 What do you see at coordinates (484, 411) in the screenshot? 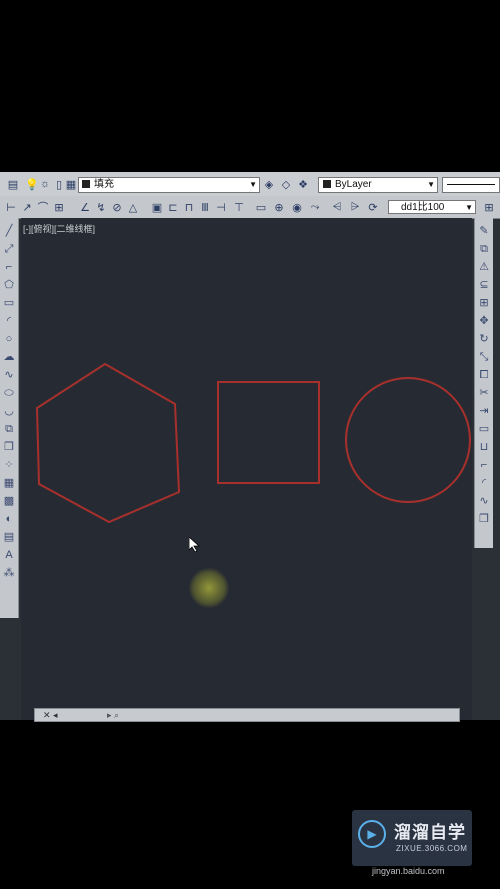
I see `extend-icon: ⇥` at bounding box center [484, 411].